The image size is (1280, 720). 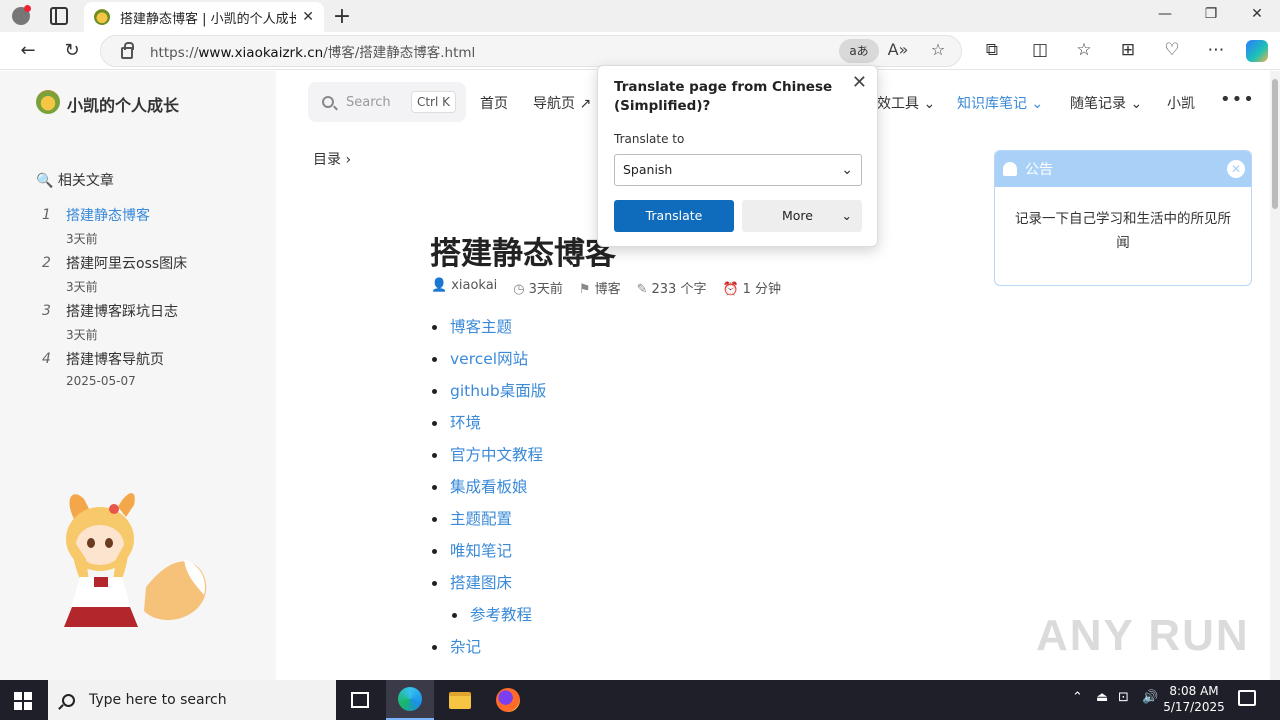 I want to click on tab-title: 搭建静态博客 | 小凯的个人成长, so click(x=208, y=19).